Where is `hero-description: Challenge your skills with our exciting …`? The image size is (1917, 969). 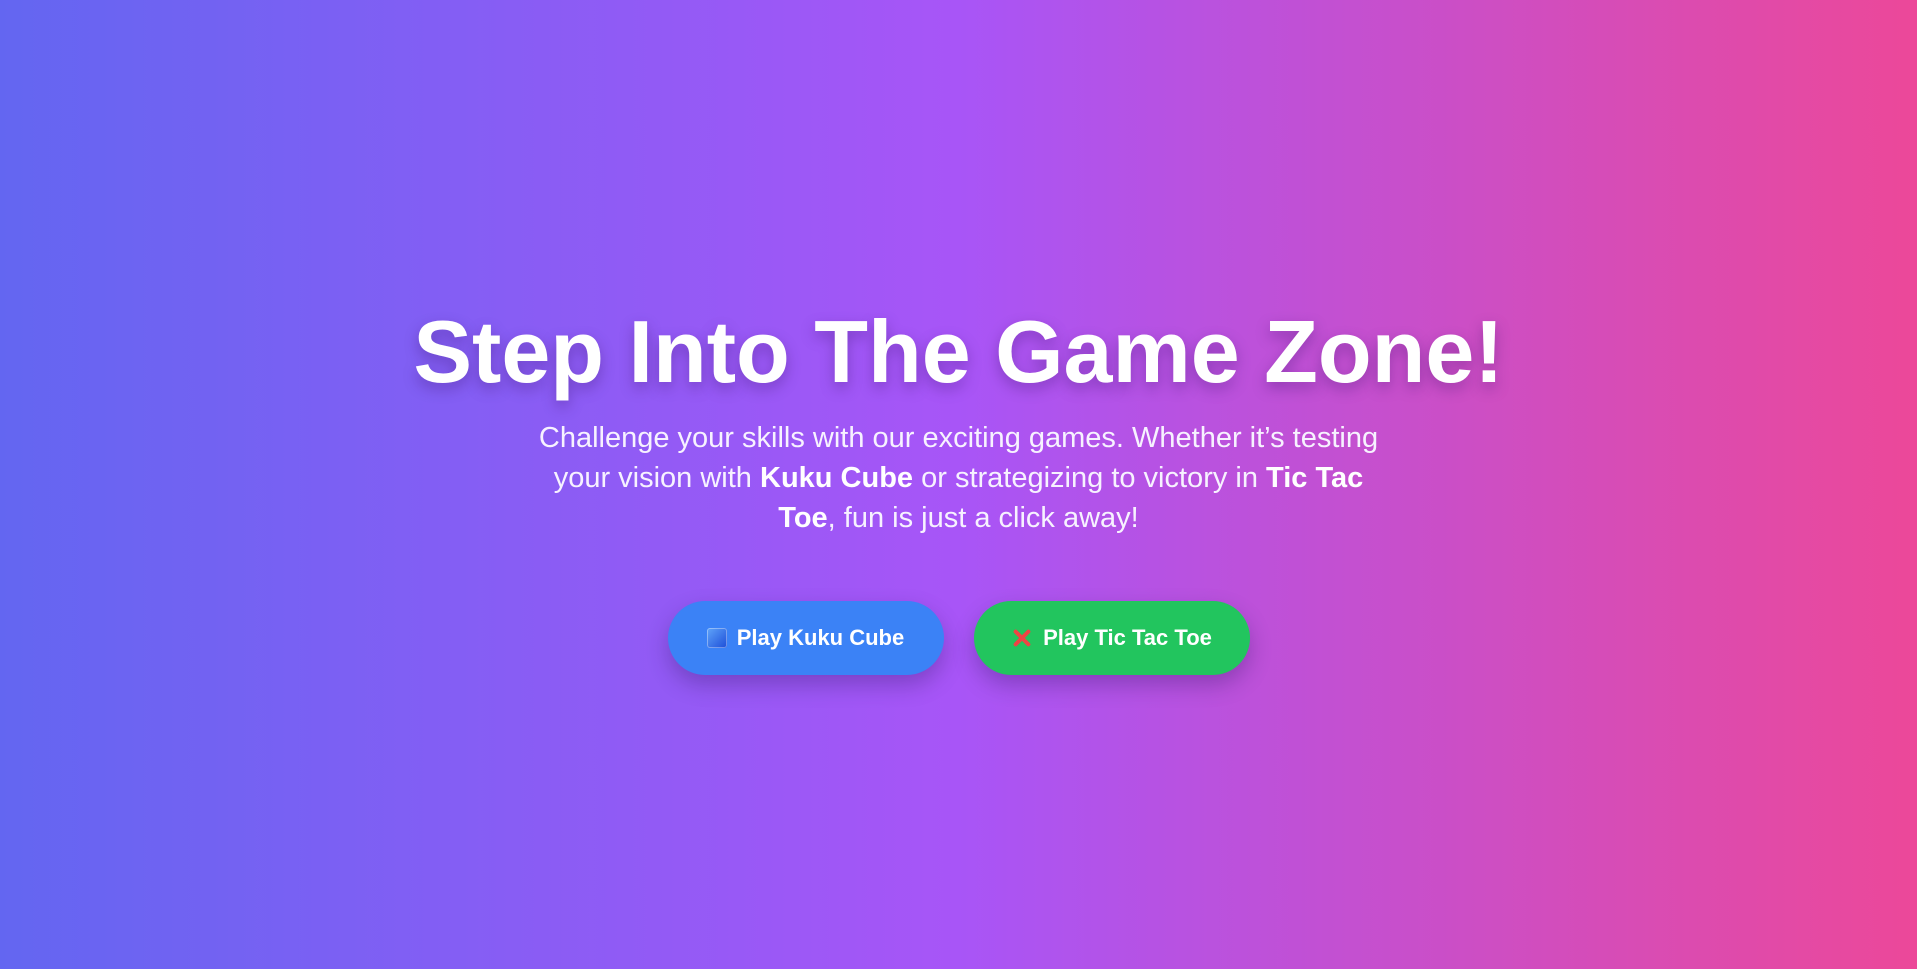 hero-description: Challenge your skills with our exciting … is located at coordinates (959, 478).